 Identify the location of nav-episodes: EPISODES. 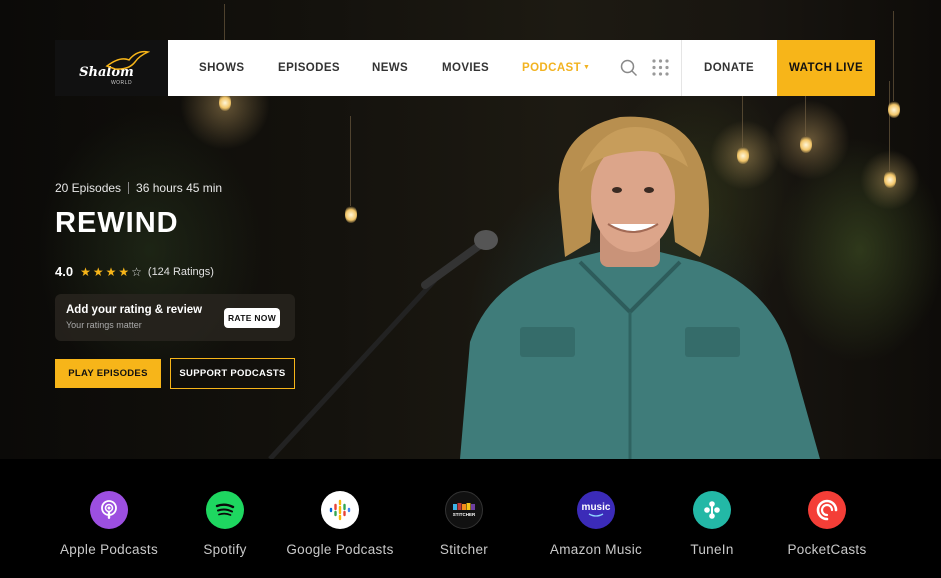
(309, 68).